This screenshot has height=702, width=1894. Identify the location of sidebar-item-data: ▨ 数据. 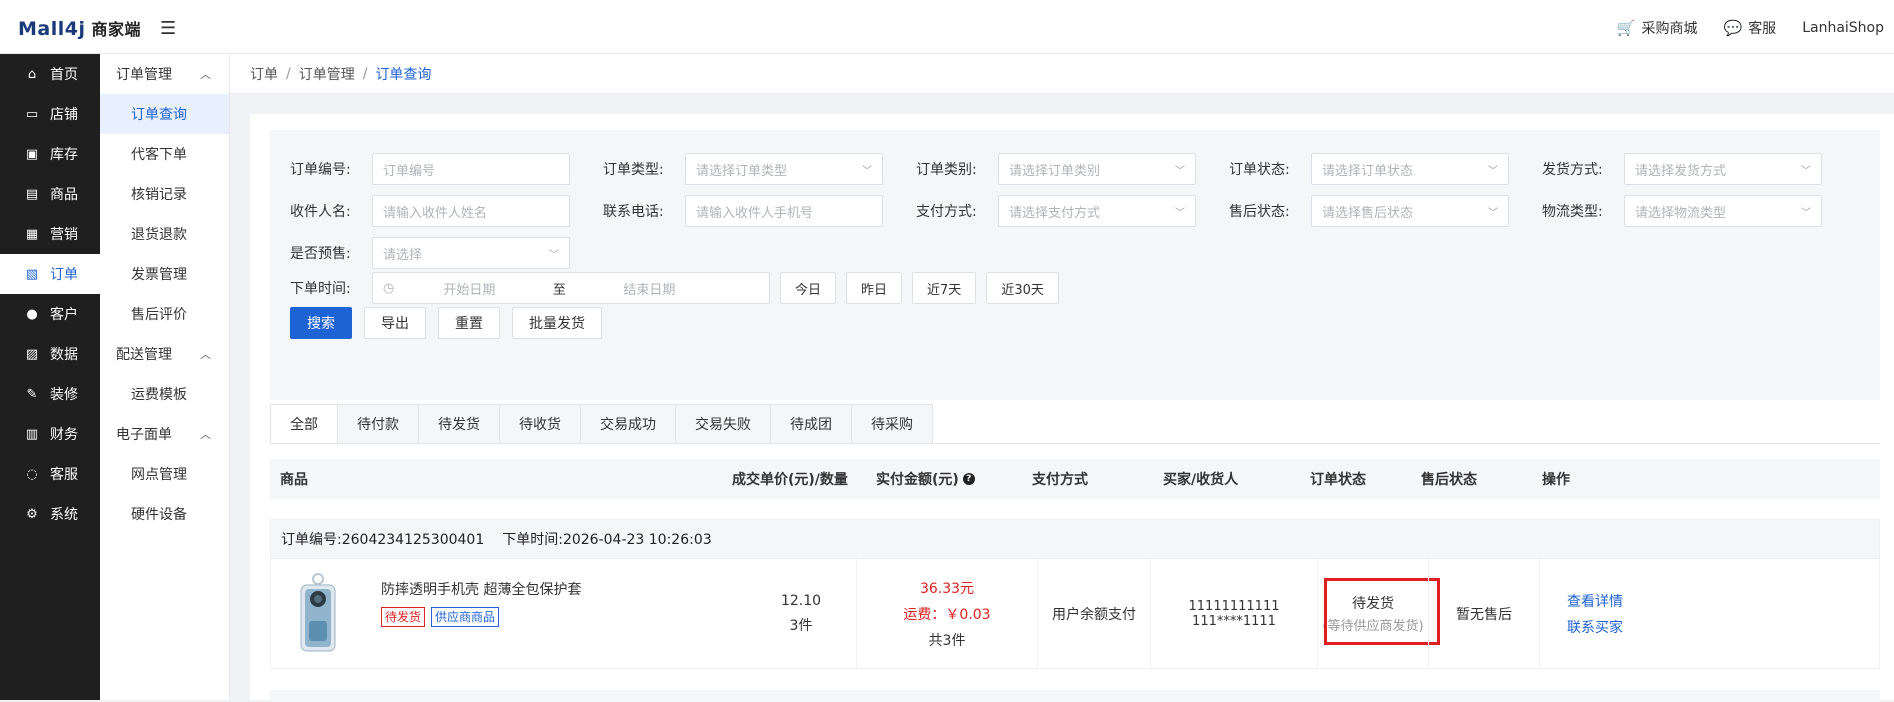
(50, 354).